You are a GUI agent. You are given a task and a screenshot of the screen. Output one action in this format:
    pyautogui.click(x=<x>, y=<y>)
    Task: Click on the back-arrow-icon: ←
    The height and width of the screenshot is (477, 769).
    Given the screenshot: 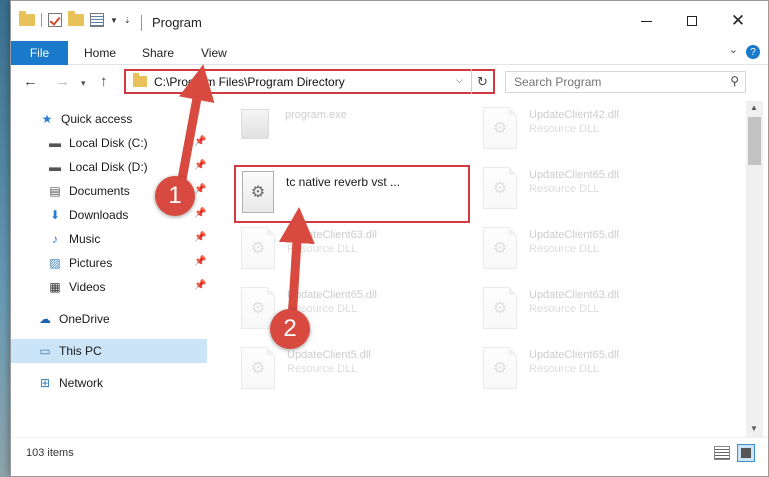 What is the action you would take?
    pyautogui.click(x=30, y=81)
    